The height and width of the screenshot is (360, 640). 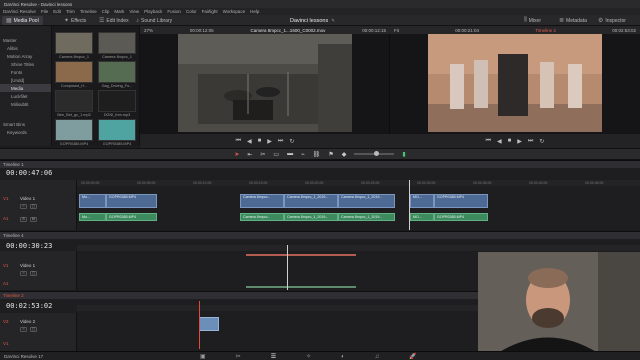 What do you see at coordinates (358, 248) in the screenshot?
I see `timeline-4-ruler` at bounding box center [358, 248].